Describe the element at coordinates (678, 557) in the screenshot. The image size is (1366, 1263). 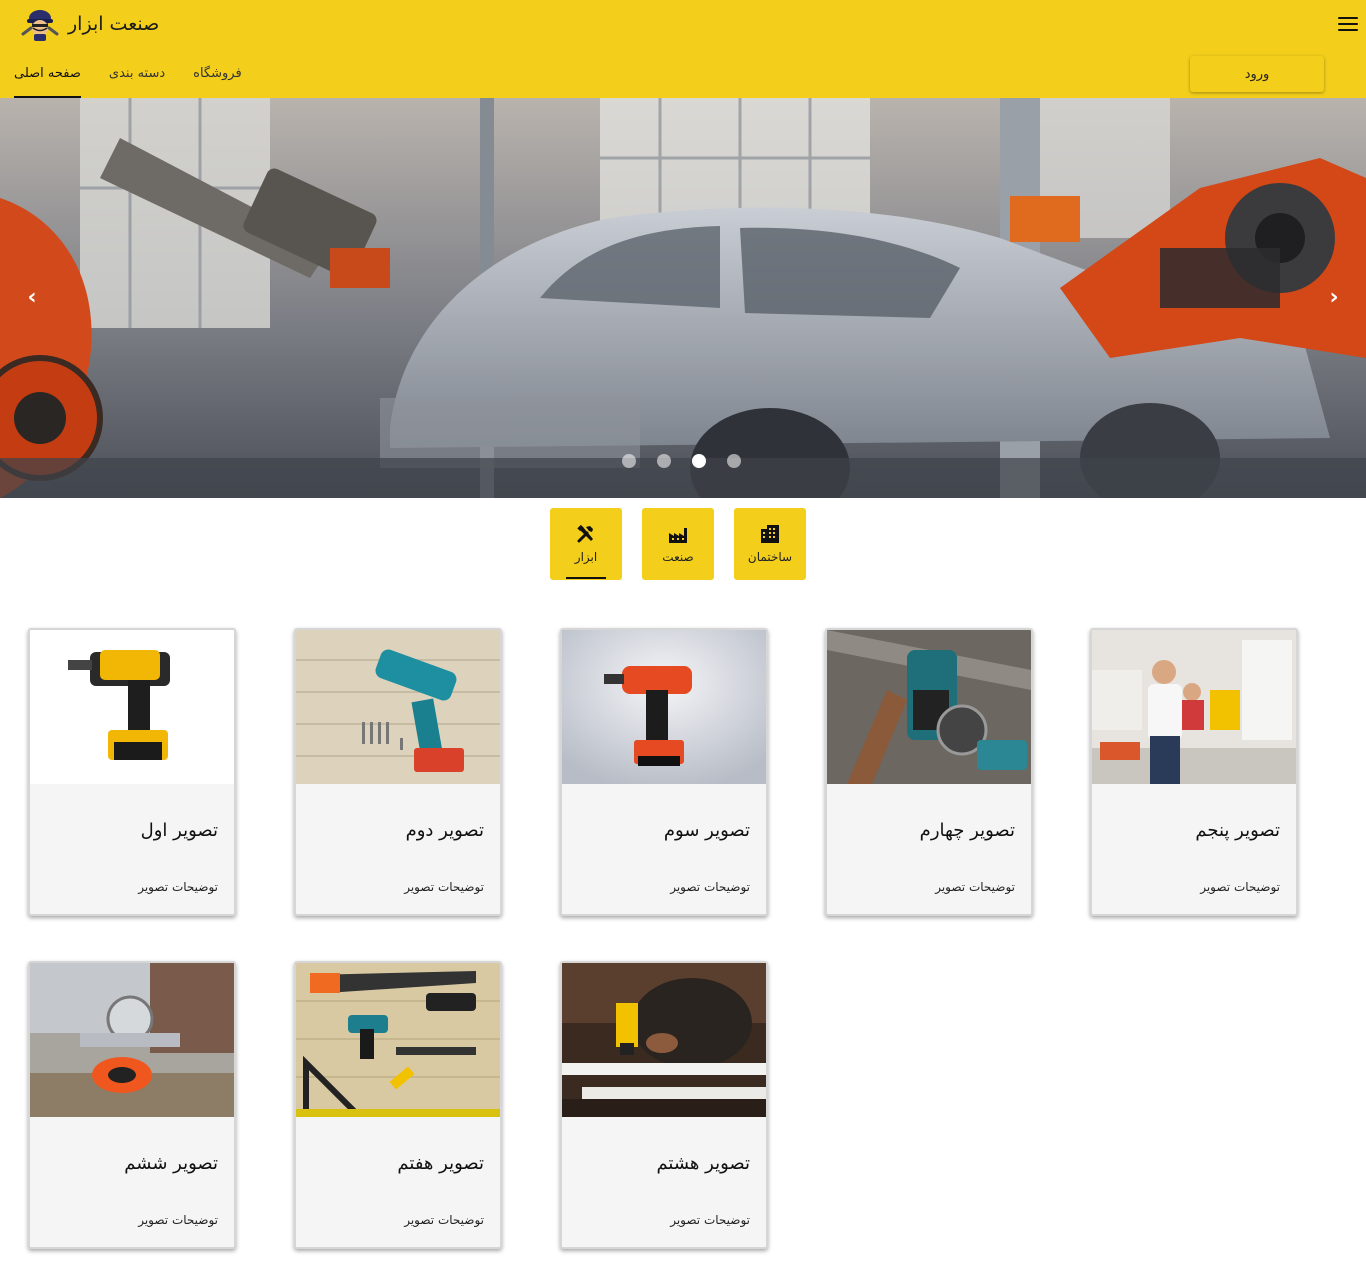
I see `tab-industry-label: صنعت` at that location.